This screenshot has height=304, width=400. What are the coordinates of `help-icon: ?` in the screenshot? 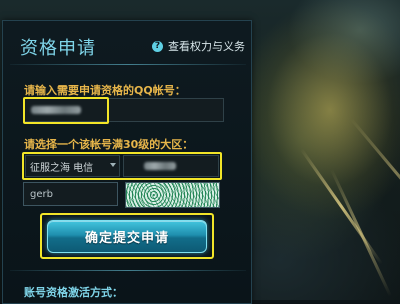 It's located at (157, 46).